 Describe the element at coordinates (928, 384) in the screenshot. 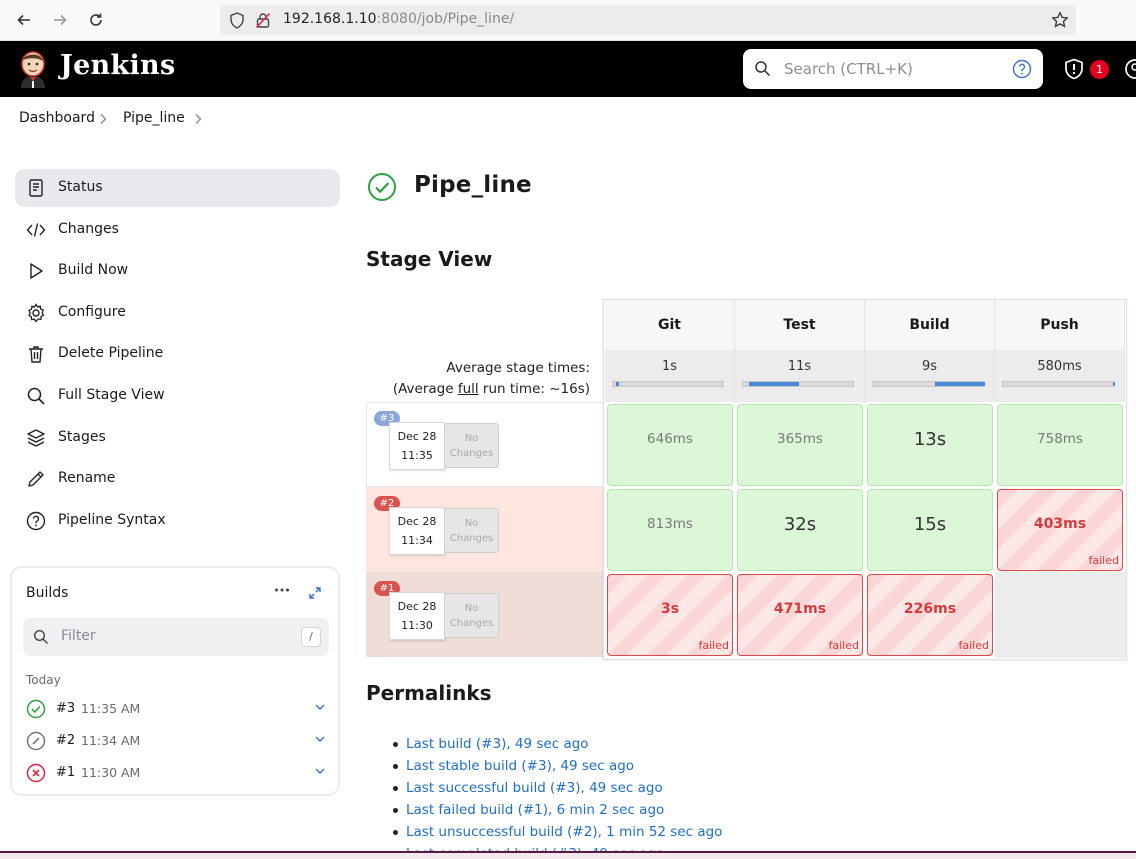

I see `stage-average-bar` at that location.